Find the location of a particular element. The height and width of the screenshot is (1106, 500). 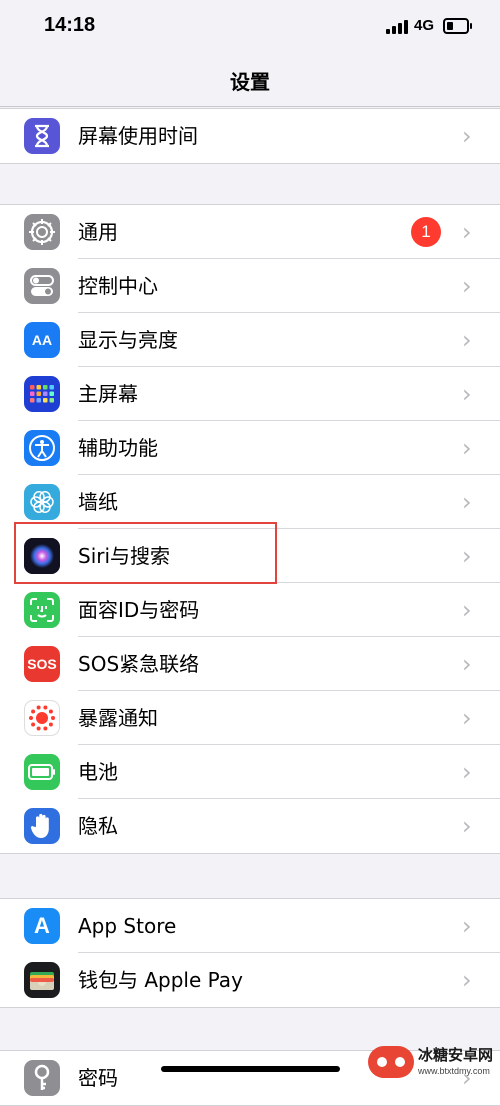

settings-row-exposure: 暴露通知 › is located at coordinates (250, 718).